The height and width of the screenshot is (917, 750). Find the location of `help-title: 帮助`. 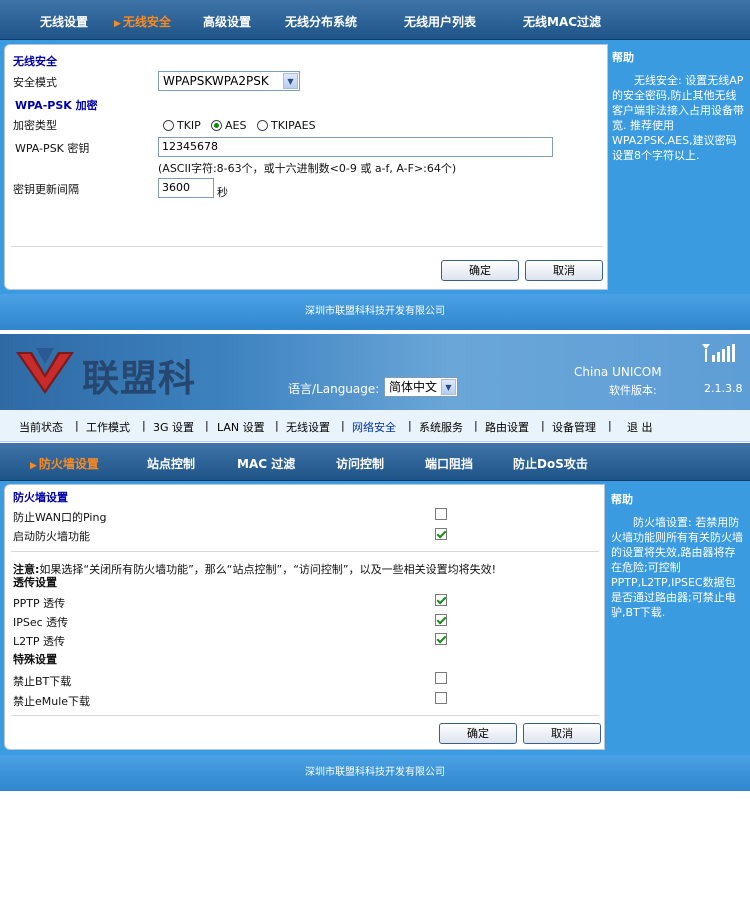

help-title: 帮助 is located at coordinates (623, 57).